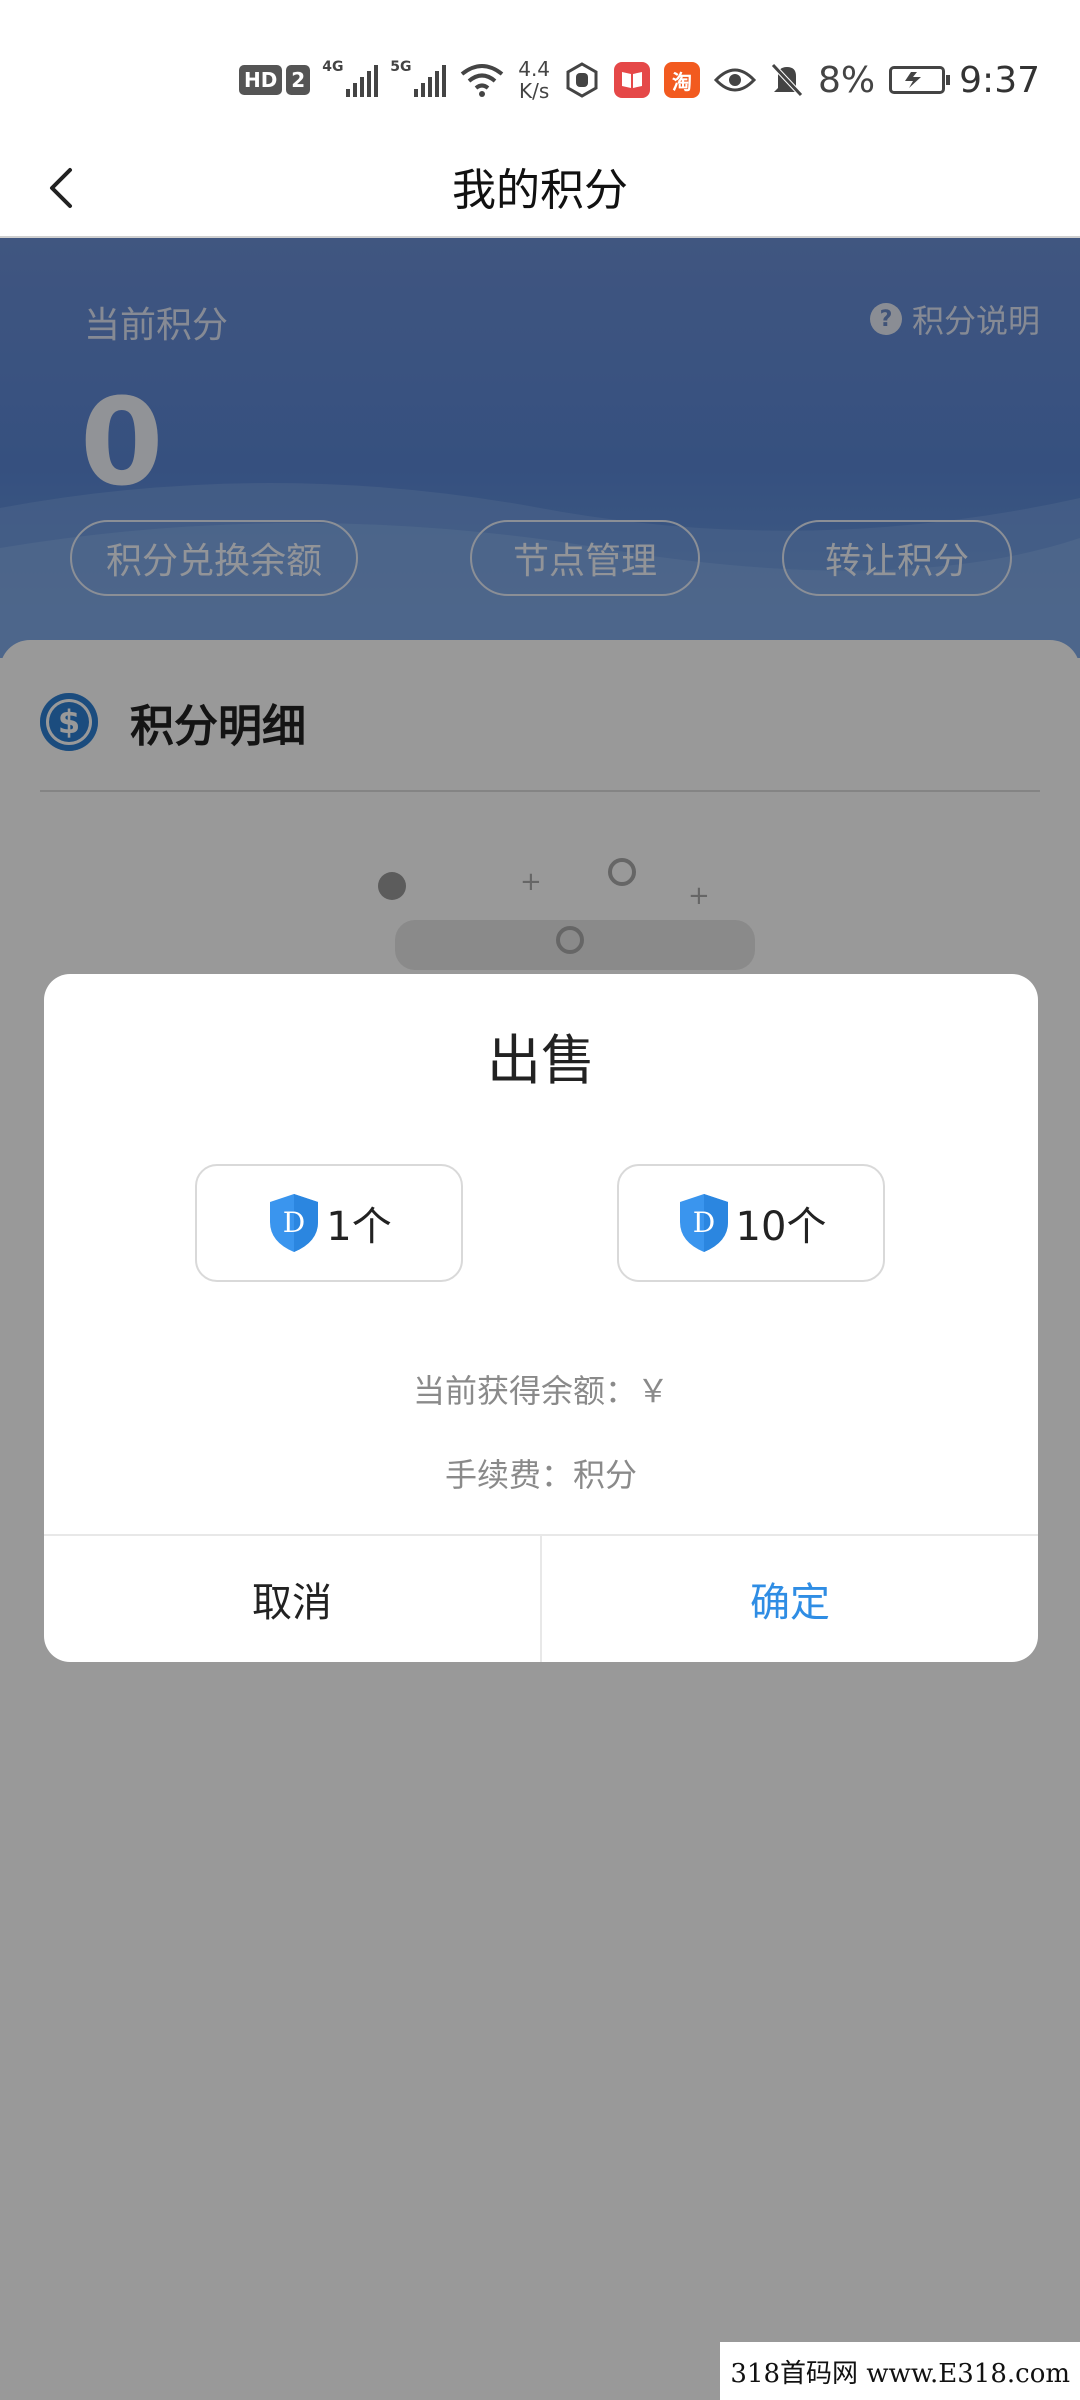 This screenshot has height=2400, width=1080. I want to click on sell-option-1: D 1个, so click(329, 1223).